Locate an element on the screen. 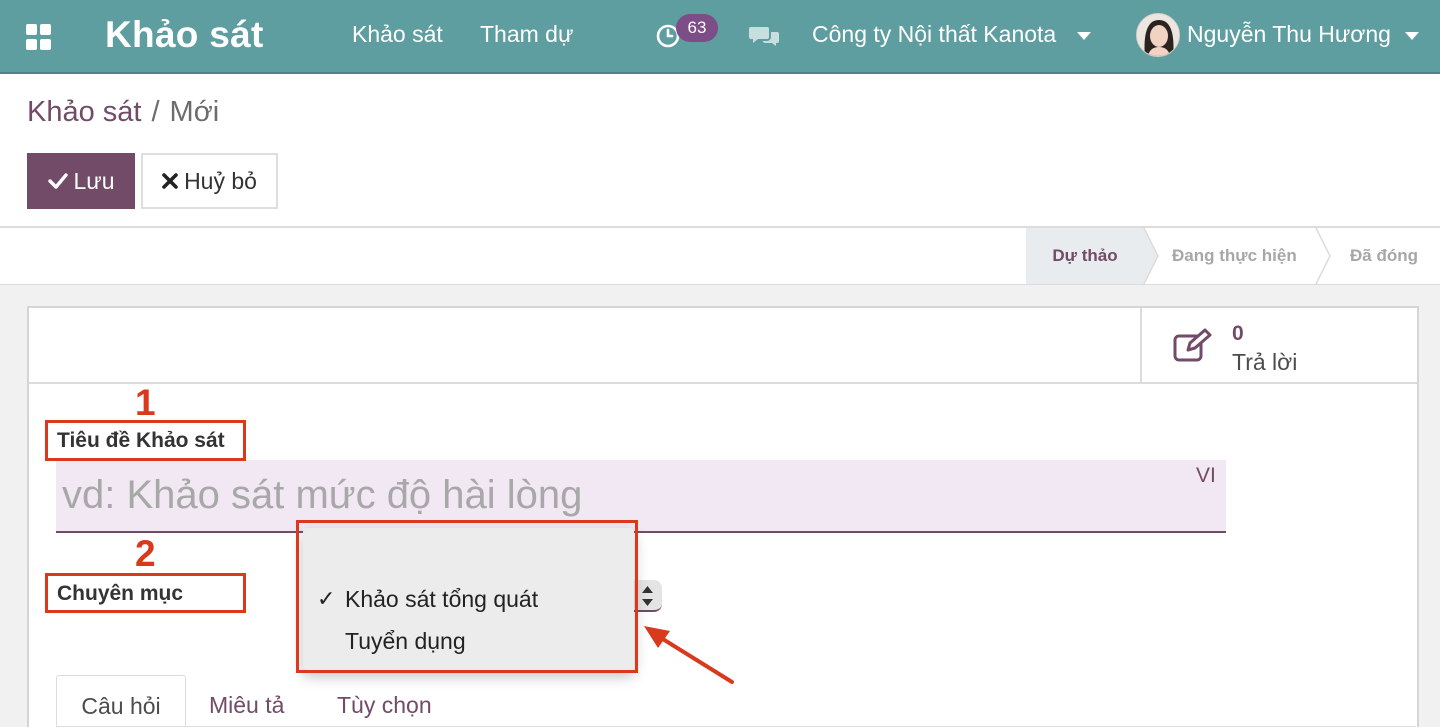  annotation-box-category is located at coordinates (145, 593).